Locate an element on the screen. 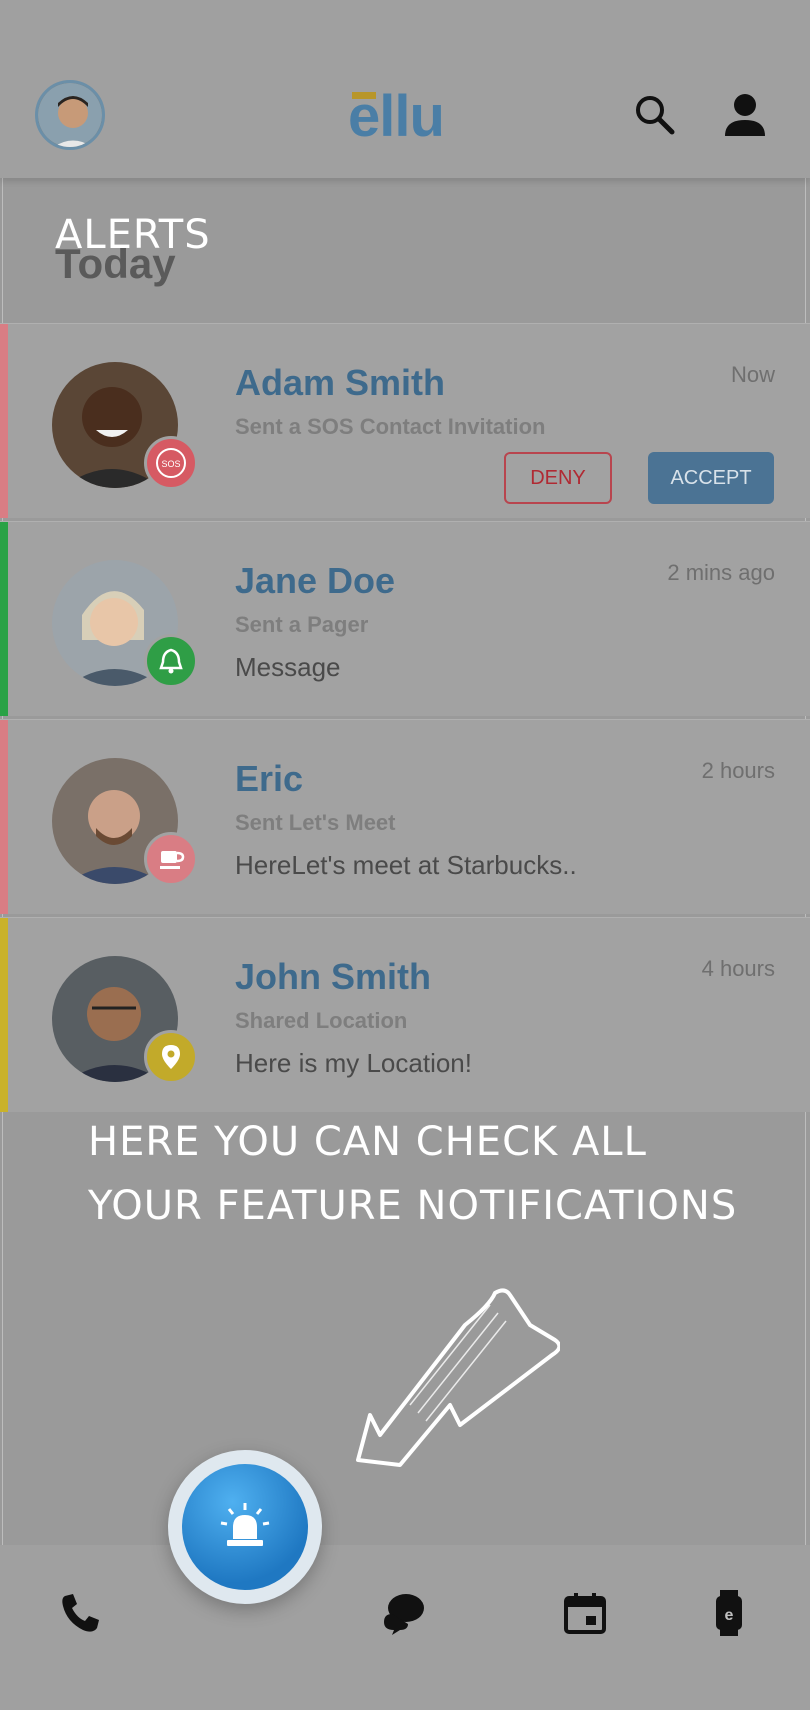 The width and height of the screenshot is (810, 1710). arrow-icon is located at coordinates (451, 1382).